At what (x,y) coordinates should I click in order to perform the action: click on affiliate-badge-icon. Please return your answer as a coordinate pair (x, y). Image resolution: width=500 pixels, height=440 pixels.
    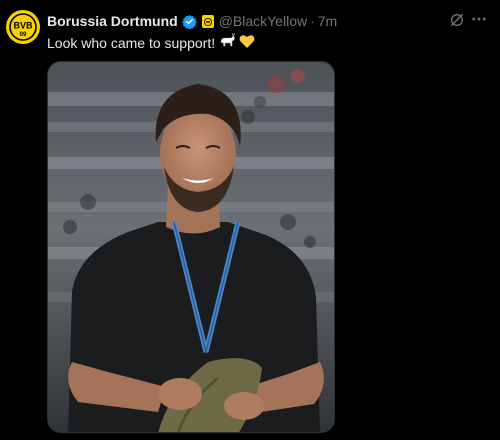
    Looking at the image, I should click on (207, 21).